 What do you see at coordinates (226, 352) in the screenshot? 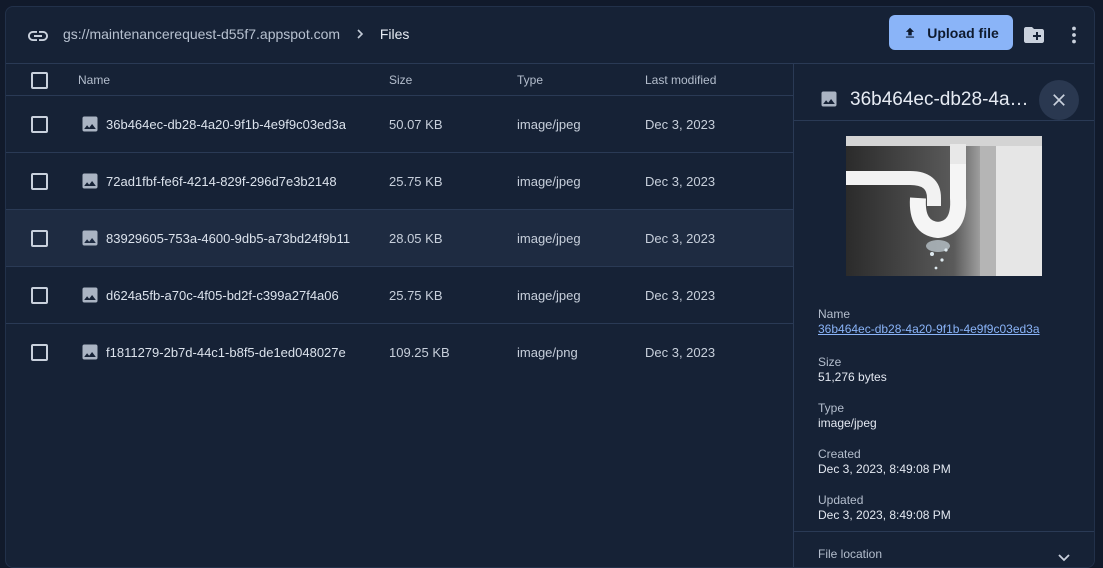
I see `file-name: f1811279-2b7d-44c1-b8f5-de1ed048027e` at bounding box center [226, 352].